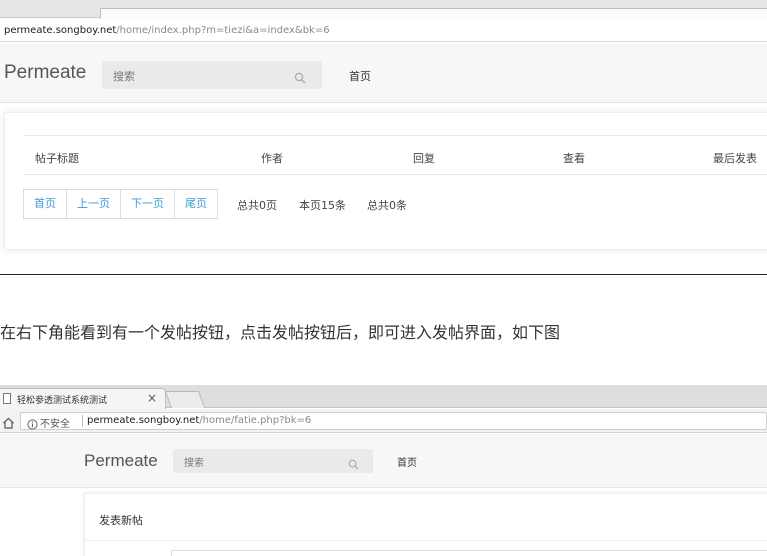  Describe the element at coordinates (196, 204) in the screenshot. I see `pager-last-button: 尾页` at that location.